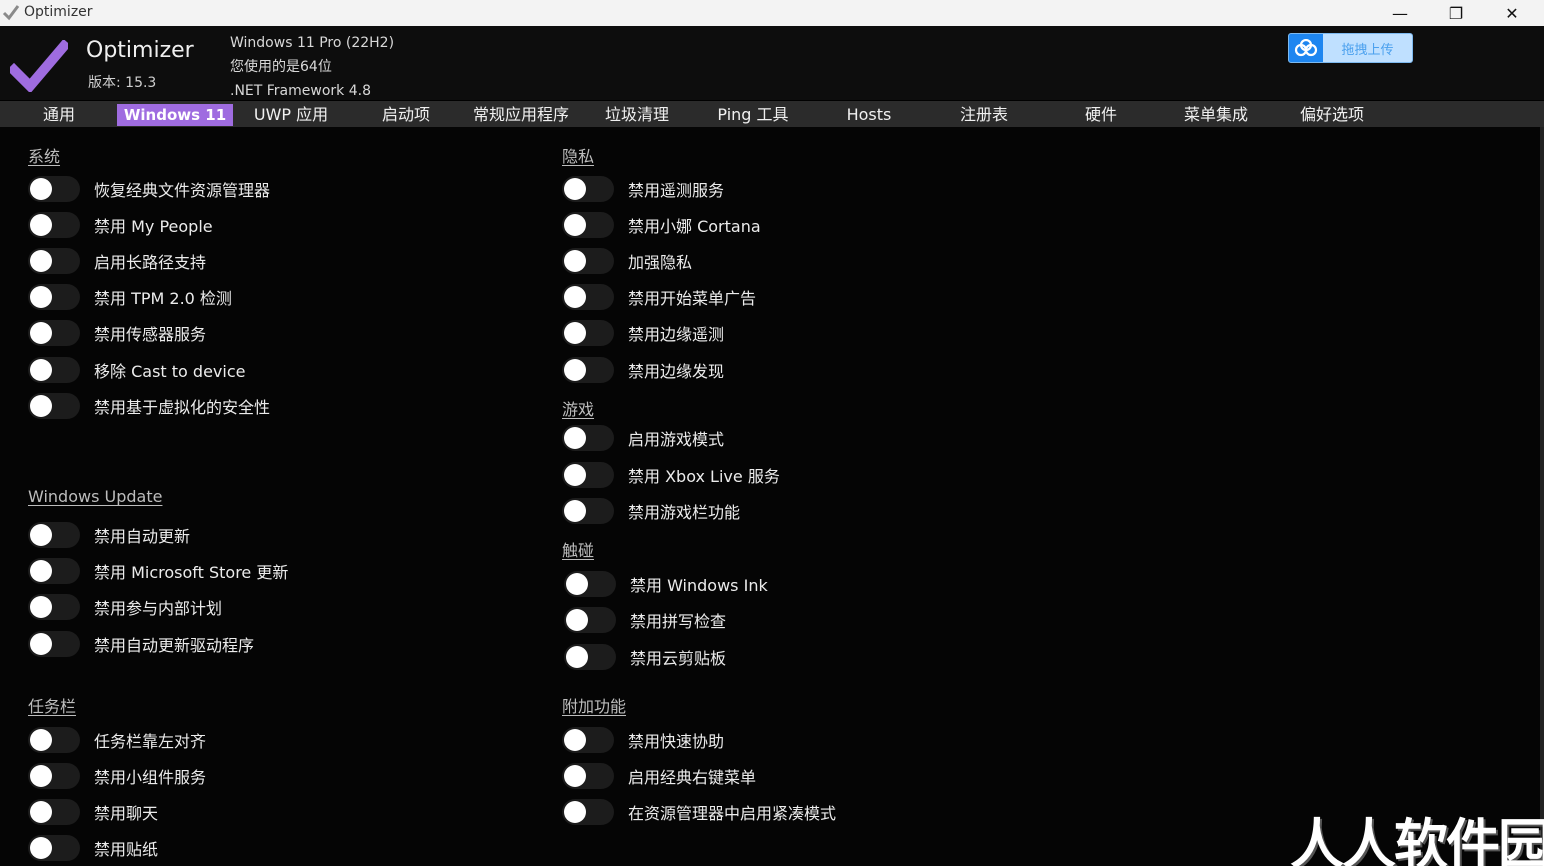 This screenshot has width=1544, height=866. I want to click on section-title-extras: 附加功能, so click(594, 706).